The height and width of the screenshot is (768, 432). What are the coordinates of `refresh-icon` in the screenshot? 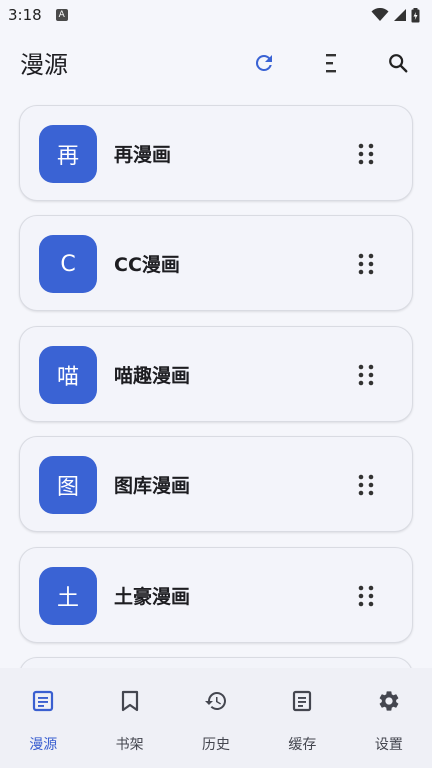 It's located at (263, 62).